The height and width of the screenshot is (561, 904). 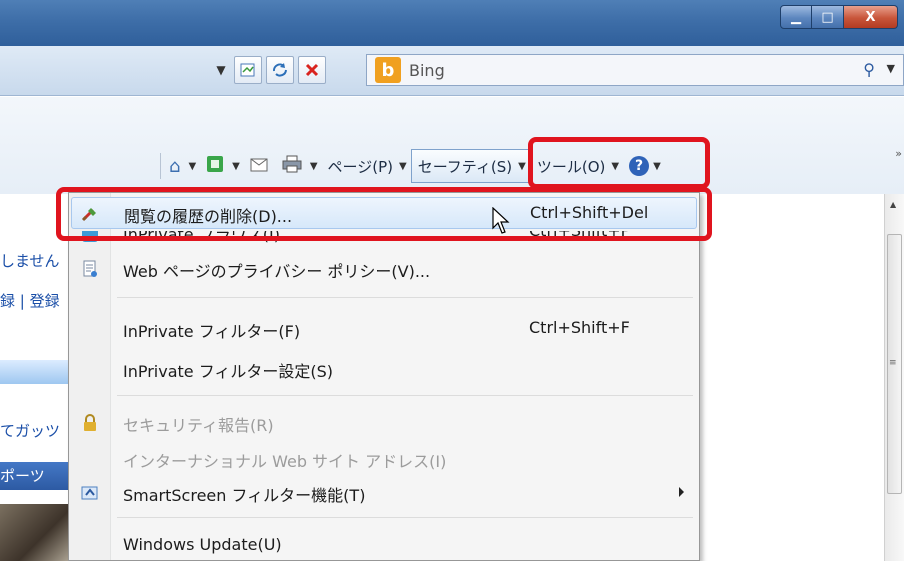 I want to click on feeds-dropdown-arrow-icon: ▼, so click(x=236, y=166).